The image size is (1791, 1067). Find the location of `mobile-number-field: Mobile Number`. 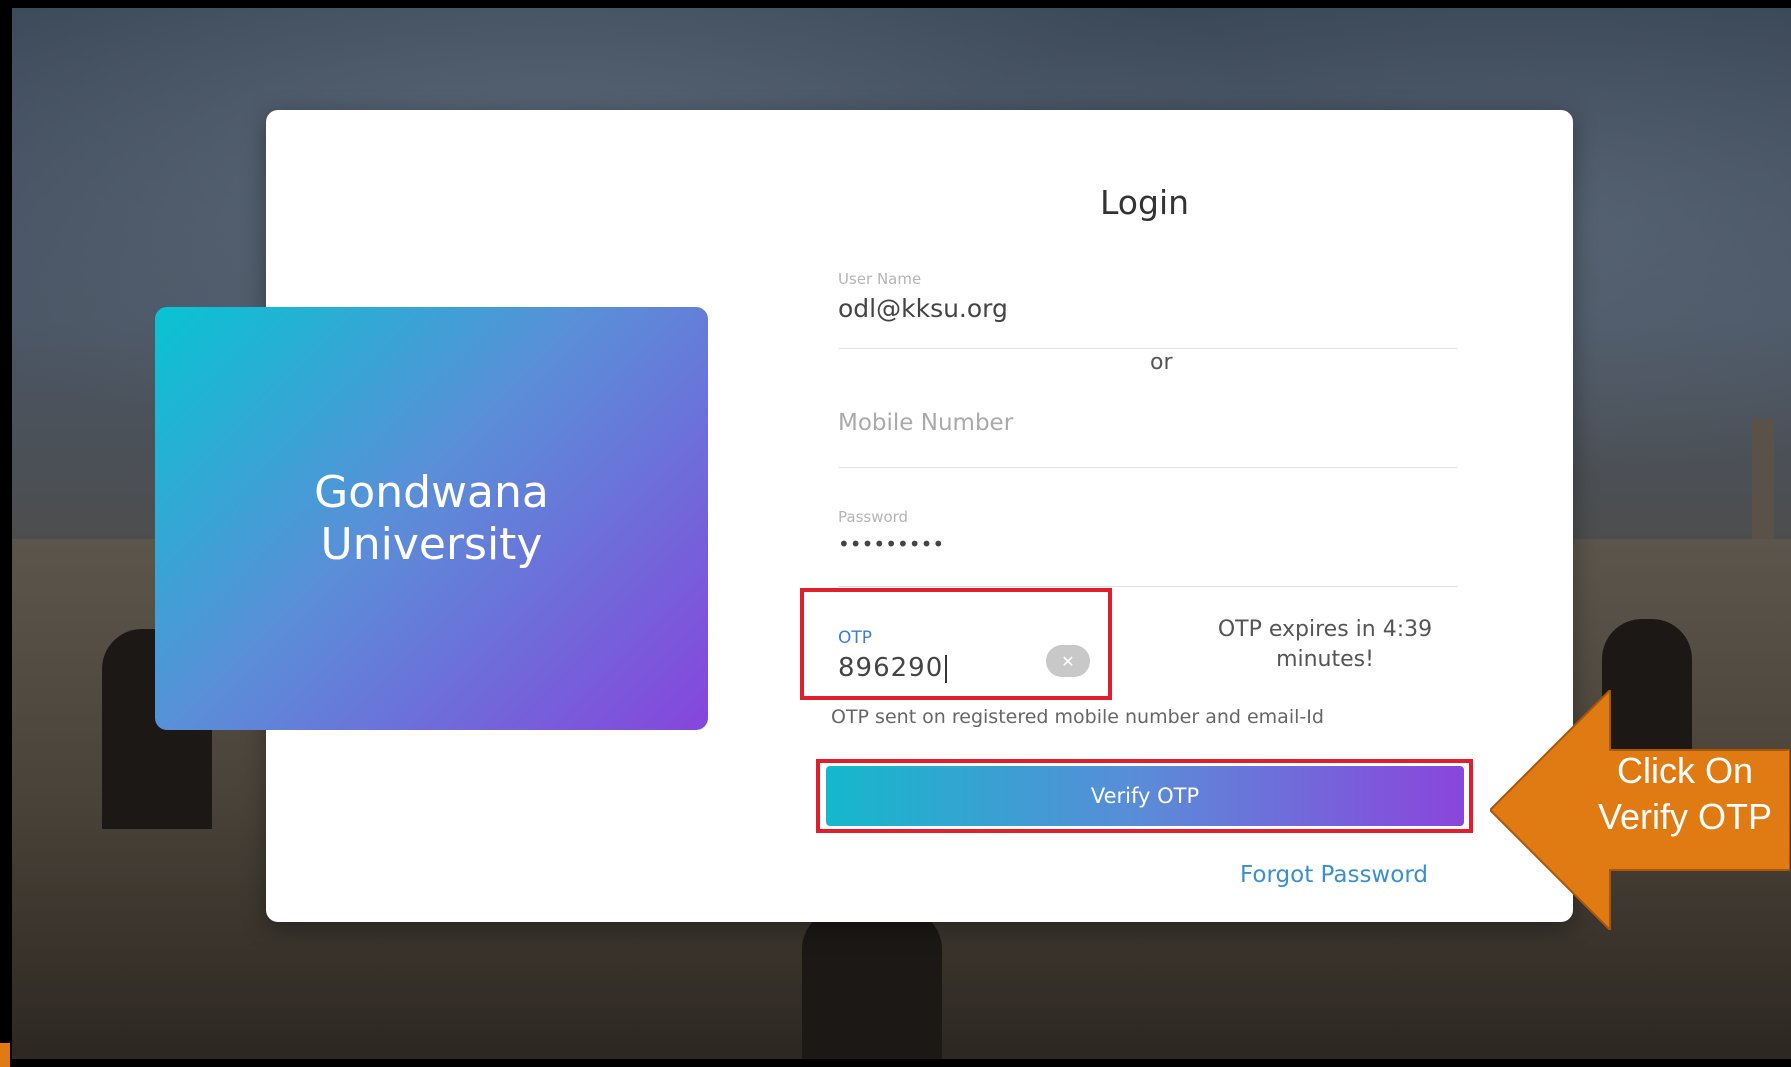

mobile-number-field: Mobile Number is located at coordinates (1148, 439).